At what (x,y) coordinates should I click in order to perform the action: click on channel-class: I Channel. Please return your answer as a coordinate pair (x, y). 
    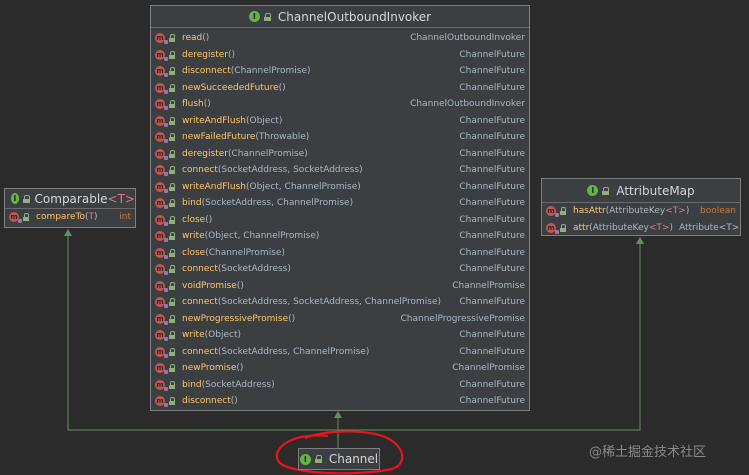
    Looking at the image, I should click on (339, 459).